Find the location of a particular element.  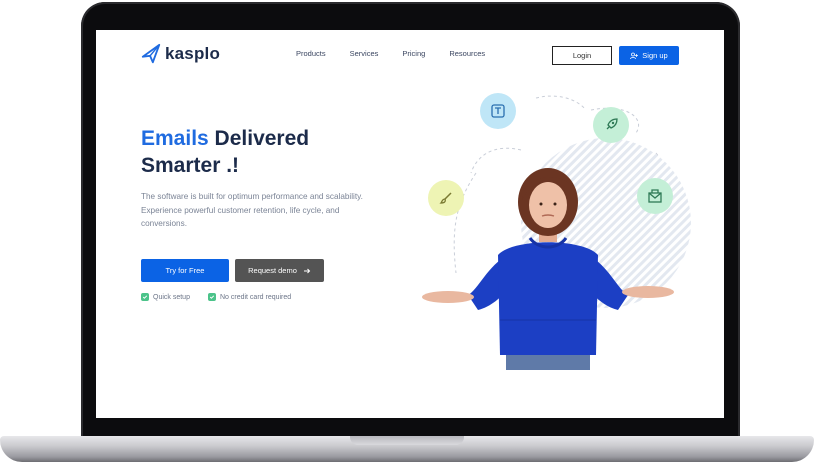

feature-checks: Quick setup No credit card required is located at coordinates (216, 297).